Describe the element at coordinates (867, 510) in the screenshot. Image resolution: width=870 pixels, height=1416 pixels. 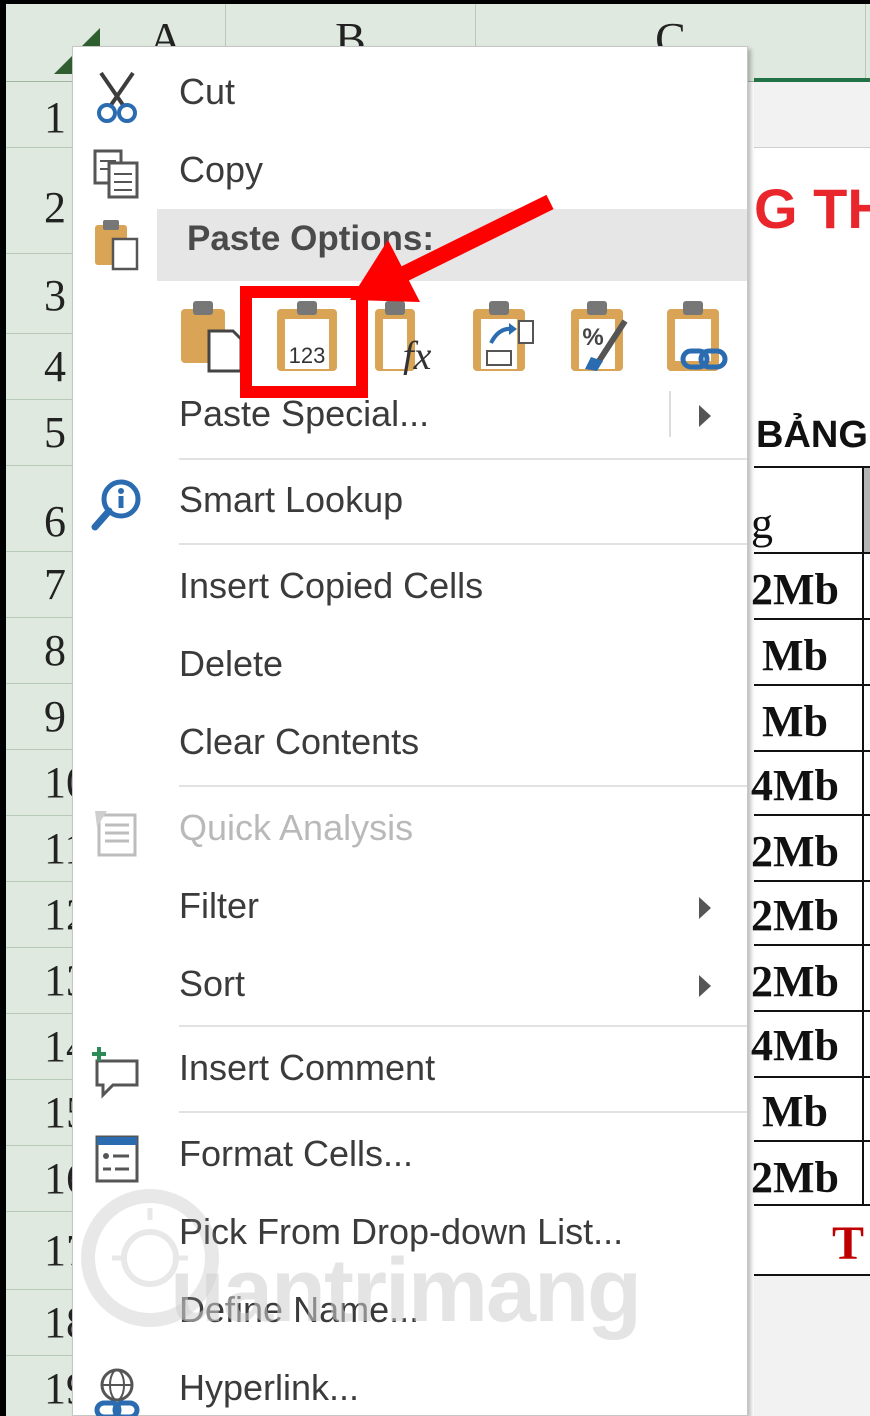
I see `header-cell-shade` at that location.